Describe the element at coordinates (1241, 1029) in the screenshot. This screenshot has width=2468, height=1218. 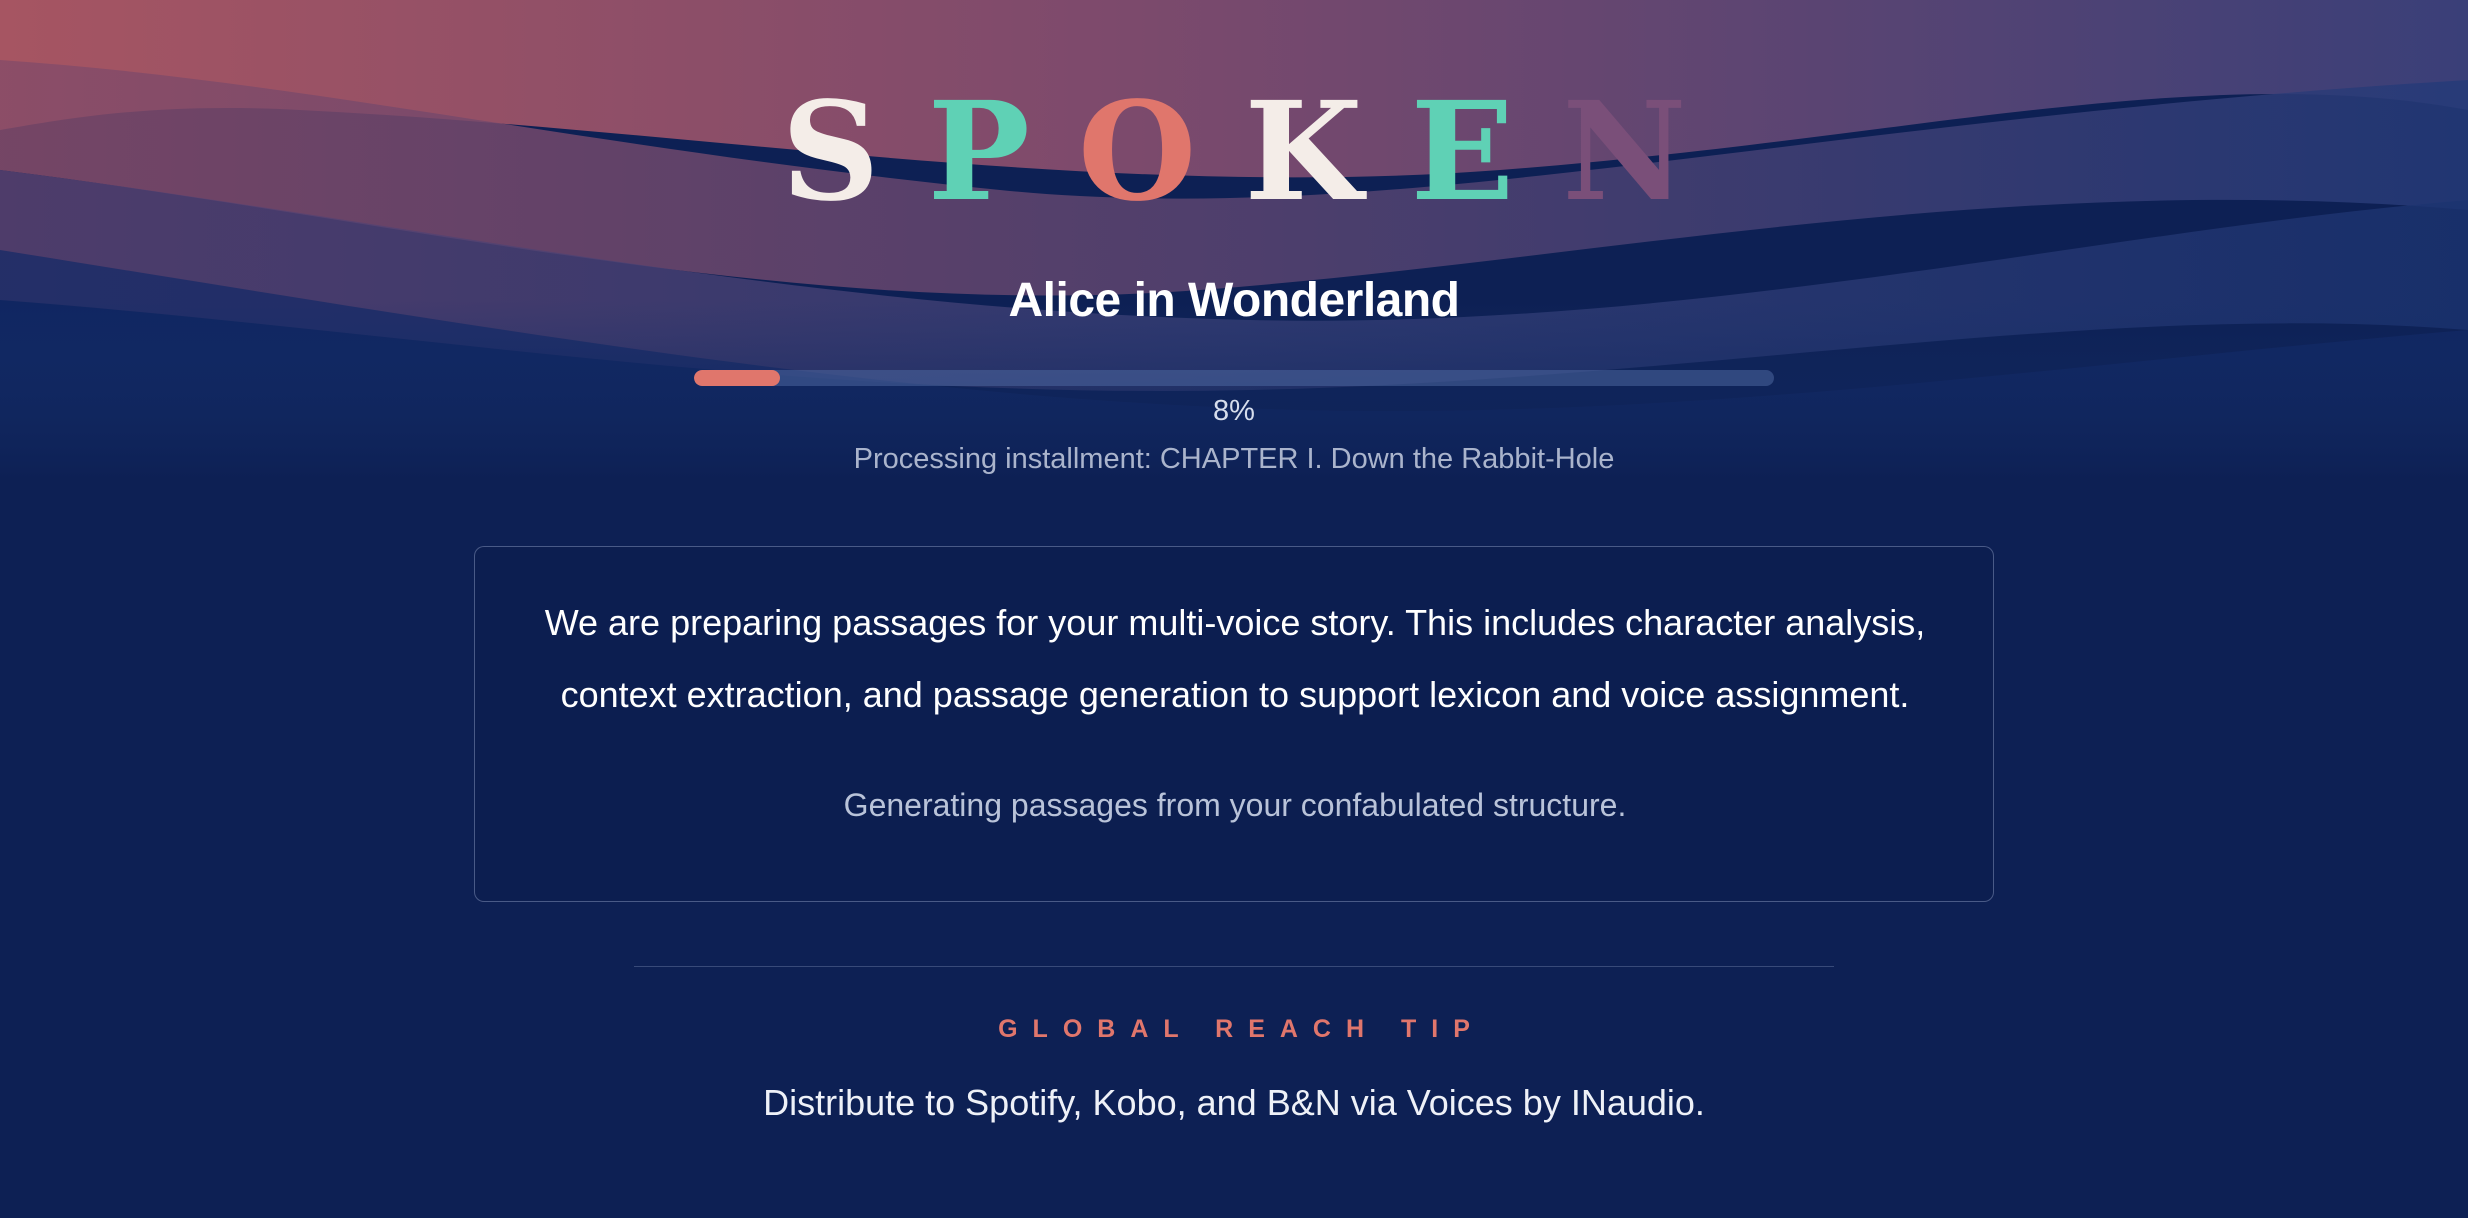
I see `tip-label: GLOBAL REACH TIP` at that location.